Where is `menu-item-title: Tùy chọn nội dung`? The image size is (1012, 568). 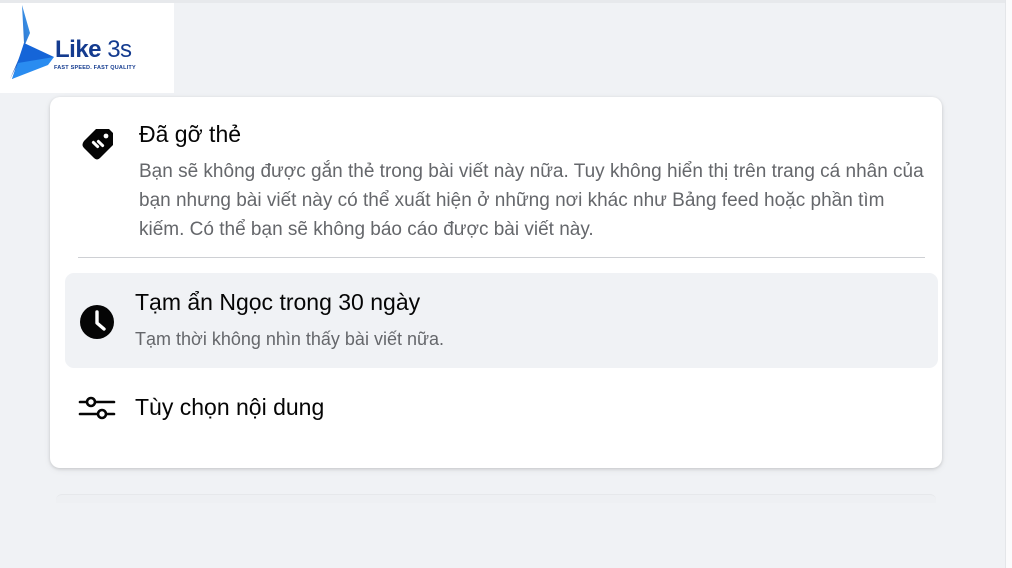 menu-item-title: Tùy chọn nội dung is located at coordinates (230, 407).